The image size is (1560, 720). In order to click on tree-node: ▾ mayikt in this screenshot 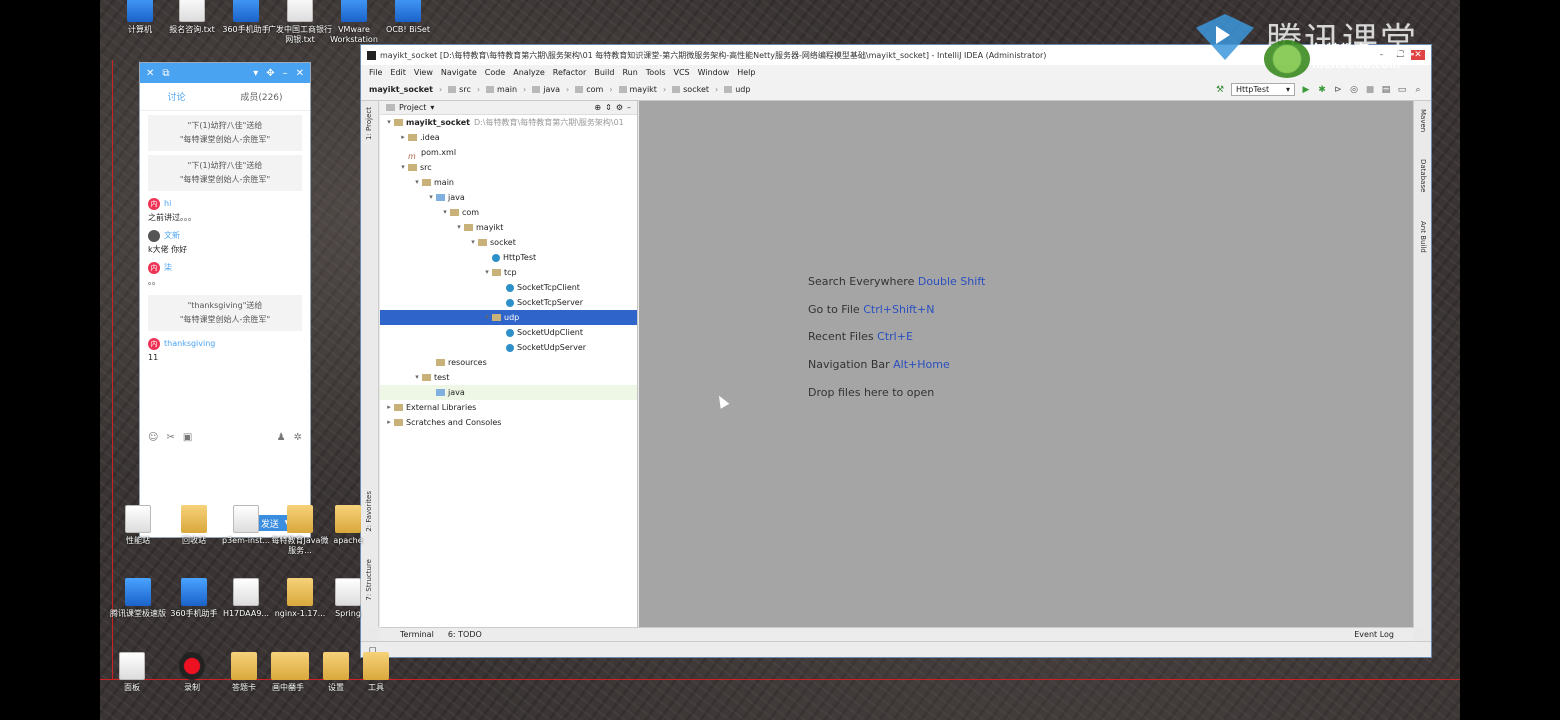, I will do `click(508, 227)`.